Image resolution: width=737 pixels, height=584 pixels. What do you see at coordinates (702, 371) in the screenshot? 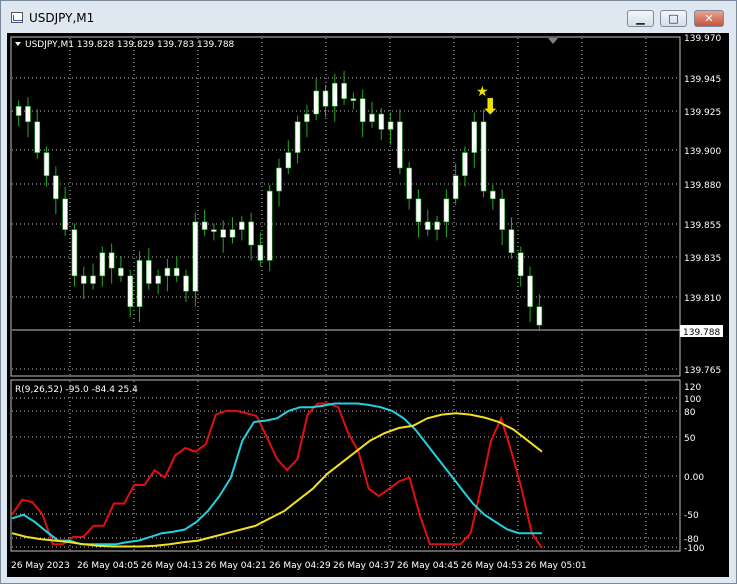
I see `price-tick: 139.765` at bounding box center [702, 371].